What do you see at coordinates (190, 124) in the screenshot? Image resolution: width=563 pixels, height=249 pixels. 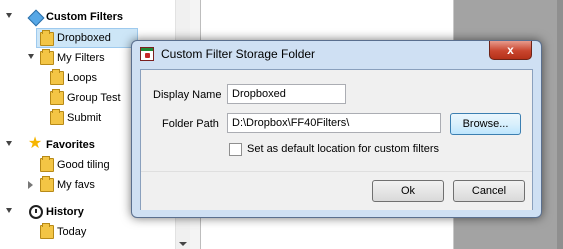 I see `folder-path-label: Folder Path` at bounding box center [190, 124].